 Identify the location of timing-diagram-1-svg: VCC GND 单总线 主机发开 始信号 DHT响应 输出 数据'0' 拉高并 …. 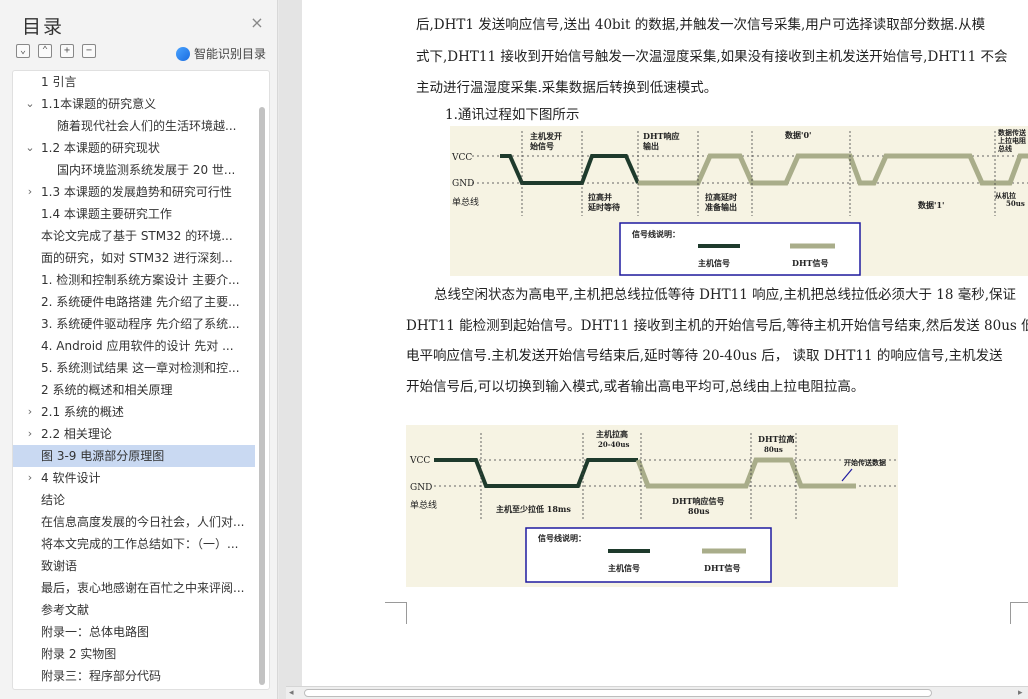
(739, 202).